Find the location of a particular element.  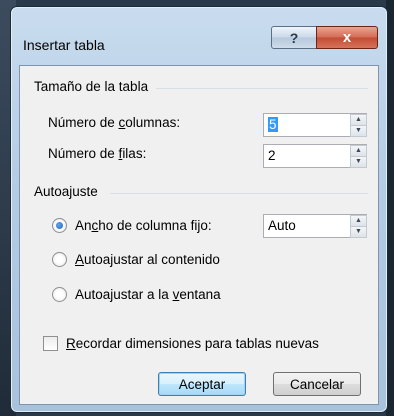

column-width-spinner: Auto ▲ ▼ is located at coordinates (315, 226).